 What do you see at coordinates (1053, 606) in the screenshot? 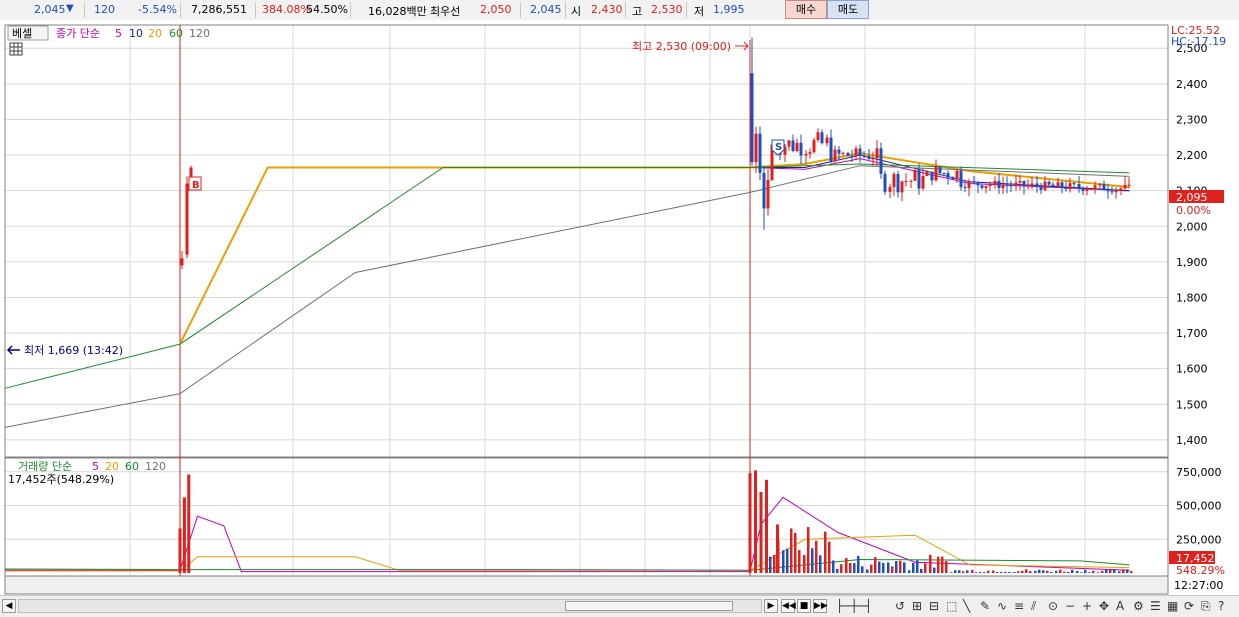
I see `shape-tool-icon: ⊙` at bounding box center [1053, 606].